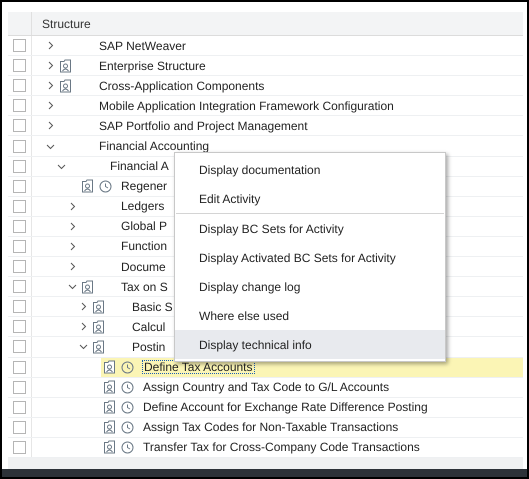 The height and width of the screenshot is (479, 529). I want to click on tree-node-label: SAP NetWeaver, so click(142, 46).